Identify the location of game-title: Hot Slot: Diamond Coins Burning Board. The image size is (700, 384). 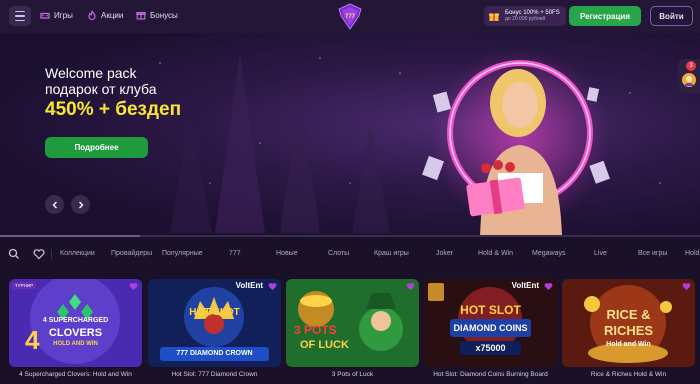
(490, 374).